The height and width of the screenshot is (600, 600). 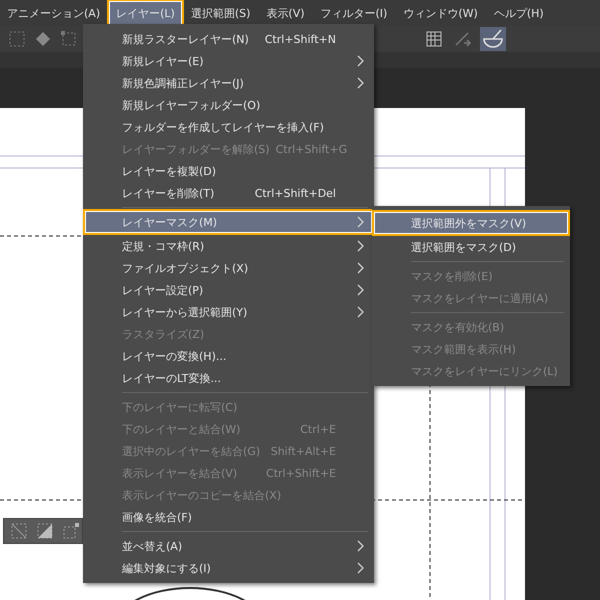 What do you see at coordinates (170, 171) in the screenshot?
I see `menu-item-label: レイヤーを複製(D)` at bounding box center [170, 171].